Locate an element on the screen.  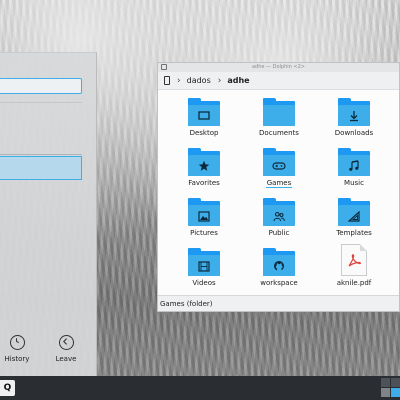
launcher-button-label: Q is located at coordinates (7, 388).